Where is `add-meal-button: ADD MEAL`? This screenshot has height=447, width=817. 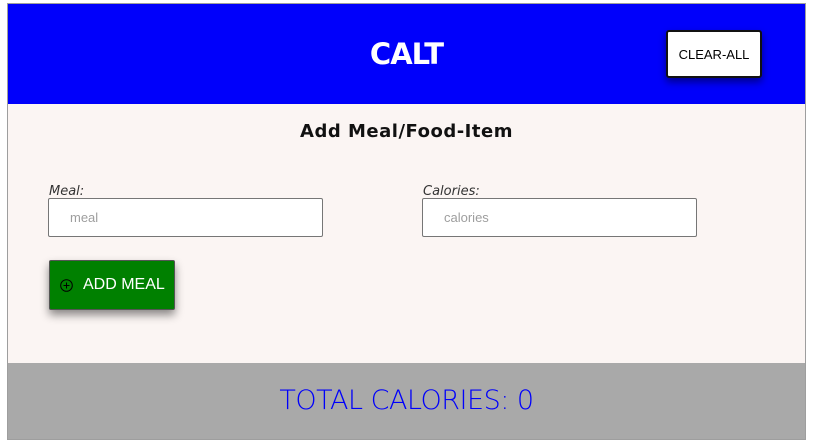 add-meal-button: ADD MEAL is located at coordinates (112, 285).